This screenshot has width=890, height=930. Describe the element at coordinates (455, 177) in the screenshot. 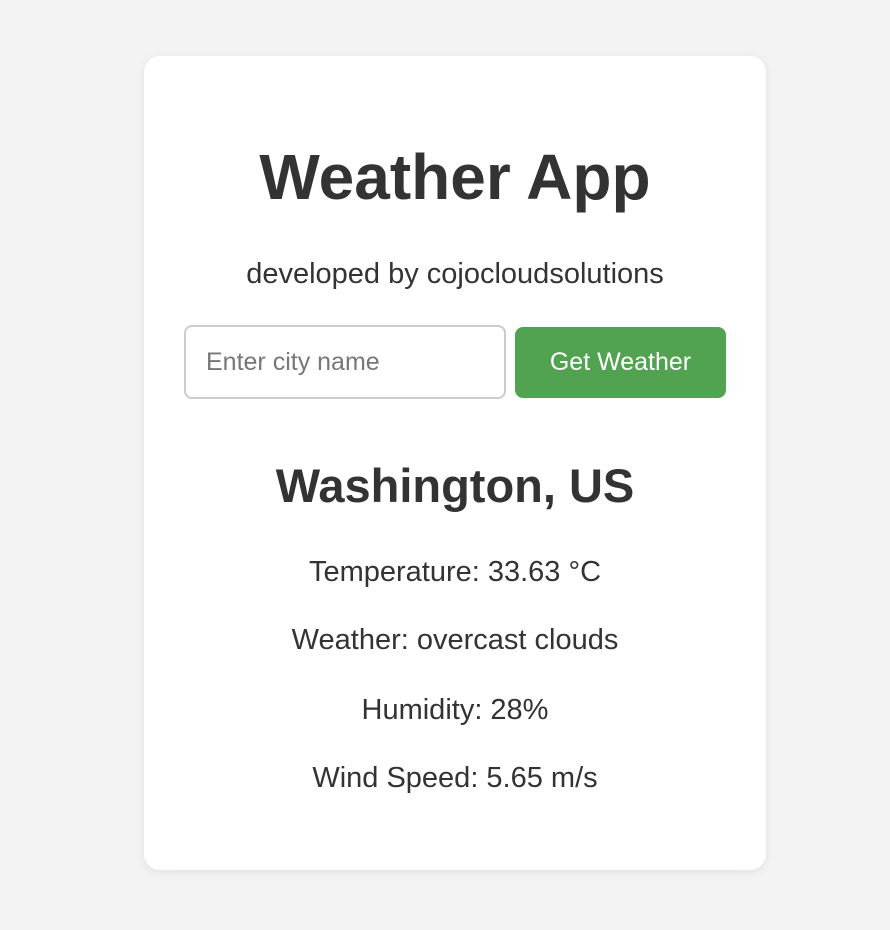

I see `app-title: Weather App` at that location.